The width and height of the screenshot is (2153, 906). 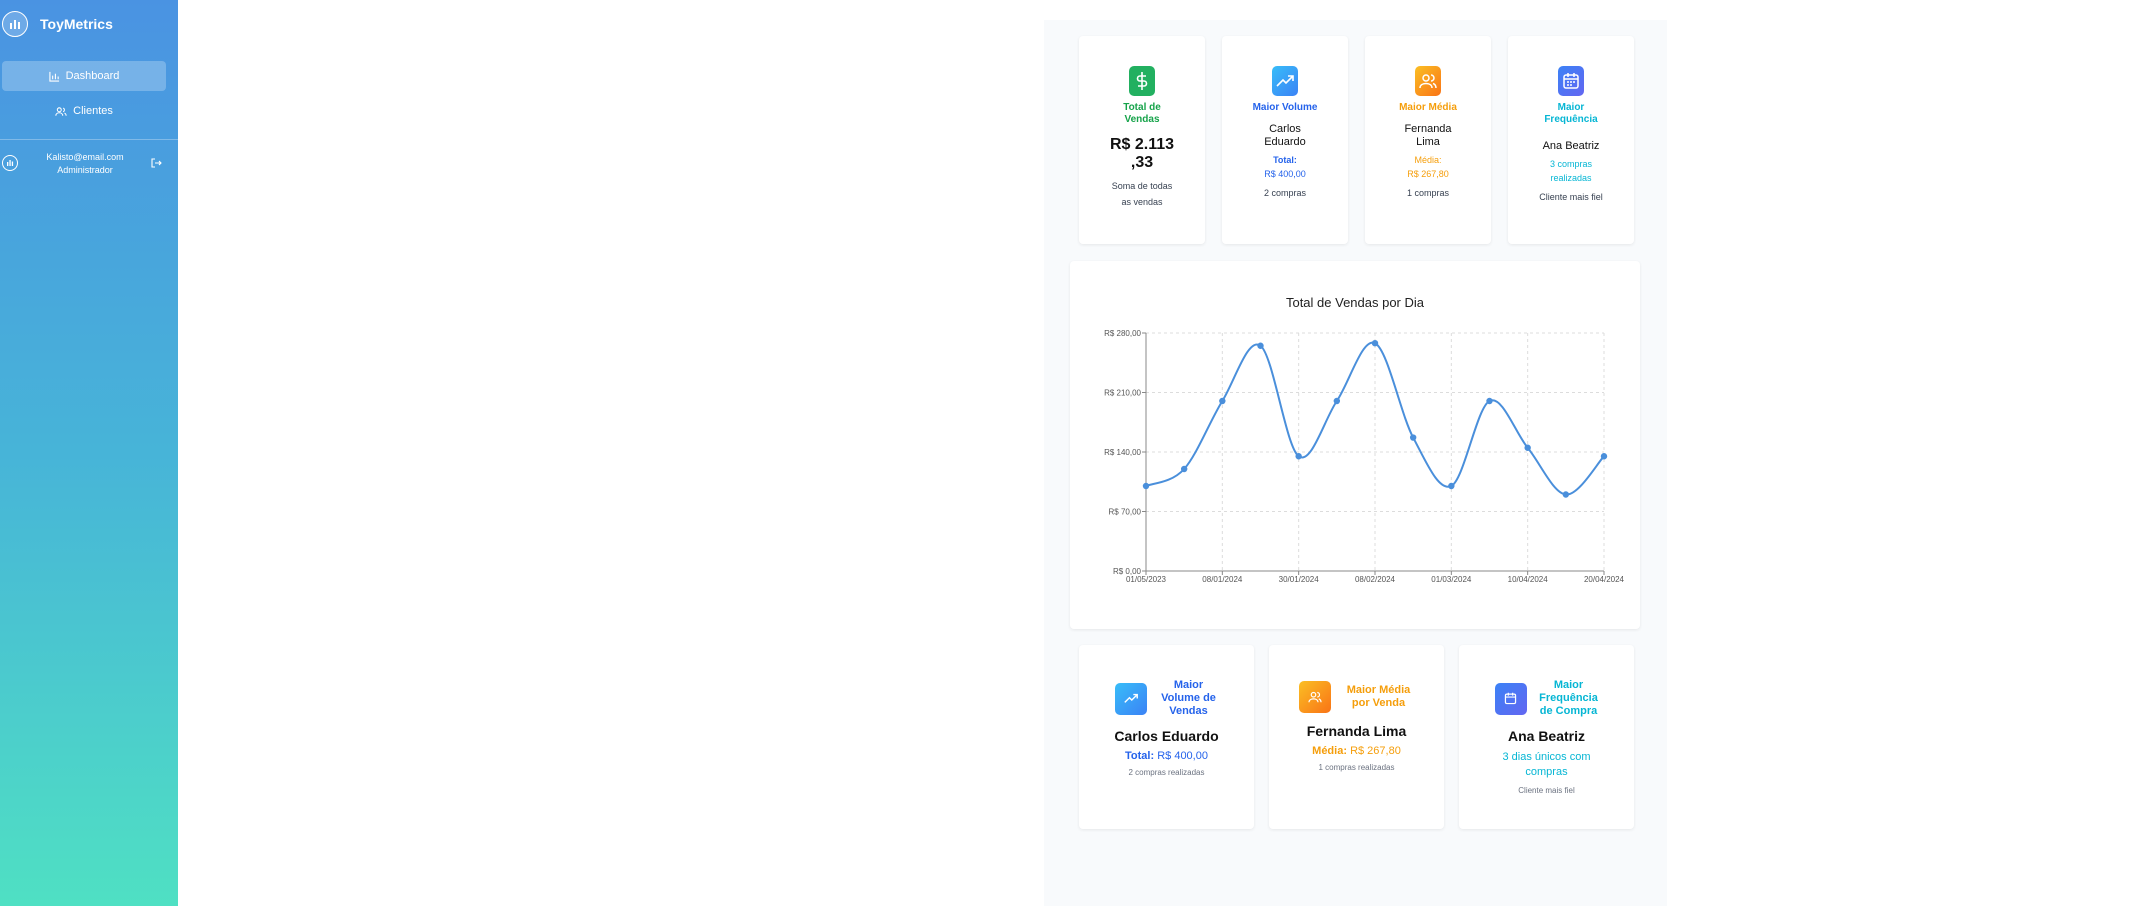 What do you see at coordinates (89, 164) in the screenshot?
I see `user-profile: Kalisto@email.com Administrador` at bounding box center [89, 164].